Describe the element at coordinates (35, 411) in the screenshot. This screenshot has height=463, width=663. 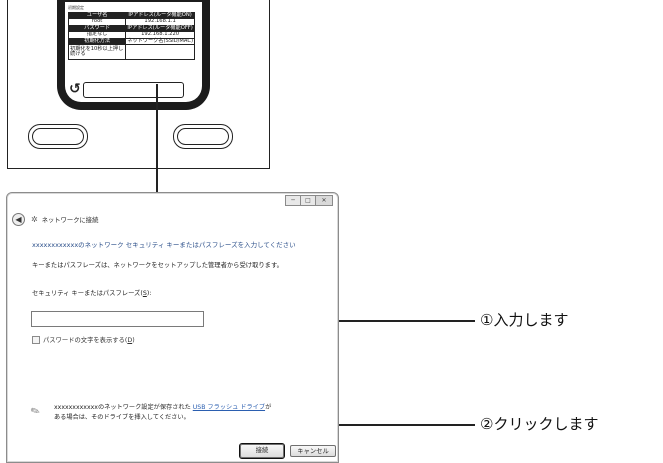
I see `usb-drive-icon: ✎` at that location.